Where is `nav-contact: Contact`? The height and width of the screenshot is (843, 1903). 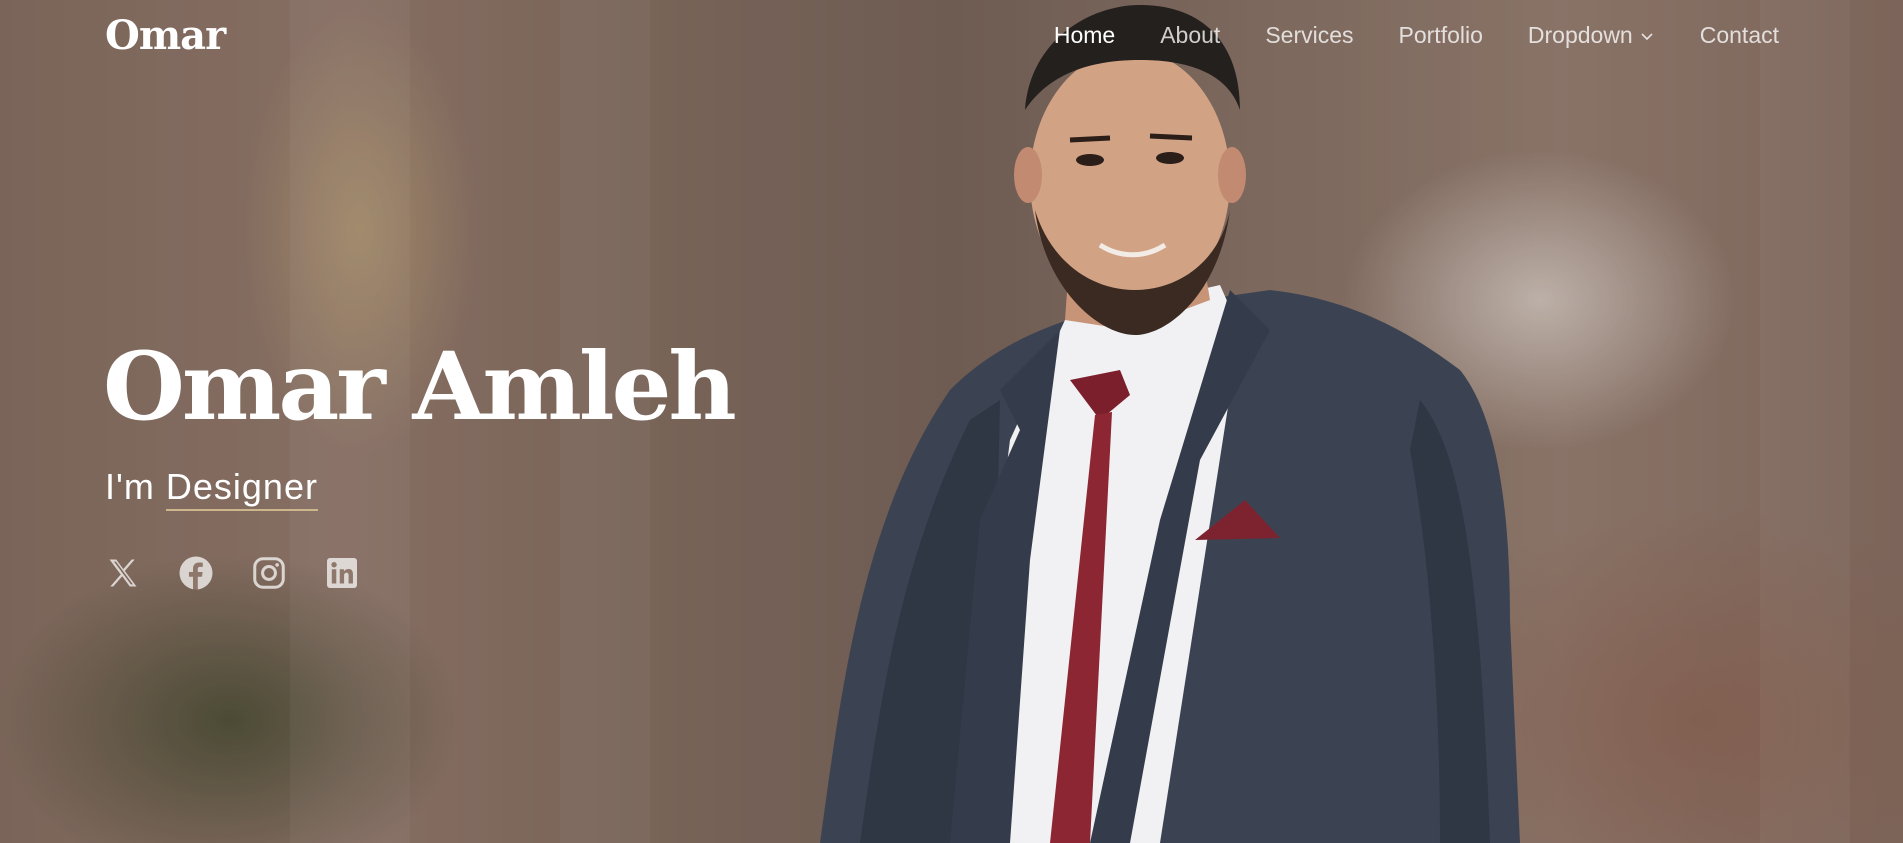 nav-contact: Contact is located at coordinates (1739, 35).